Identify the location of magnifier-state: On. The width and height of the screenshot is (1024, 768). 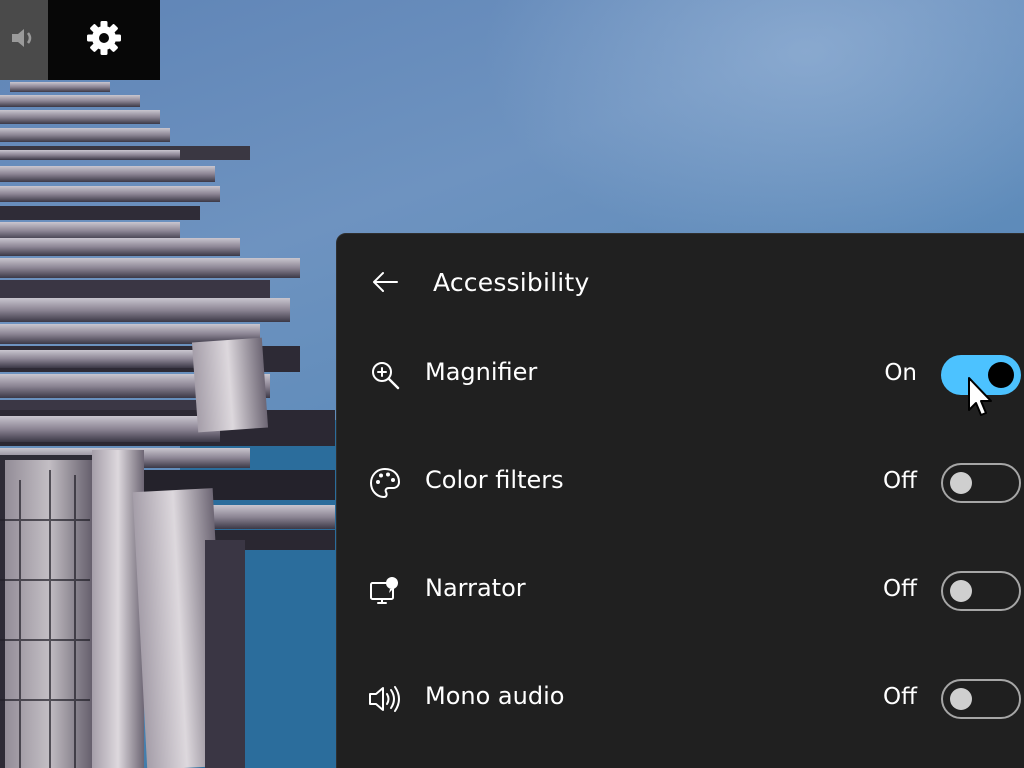
(900, 373).